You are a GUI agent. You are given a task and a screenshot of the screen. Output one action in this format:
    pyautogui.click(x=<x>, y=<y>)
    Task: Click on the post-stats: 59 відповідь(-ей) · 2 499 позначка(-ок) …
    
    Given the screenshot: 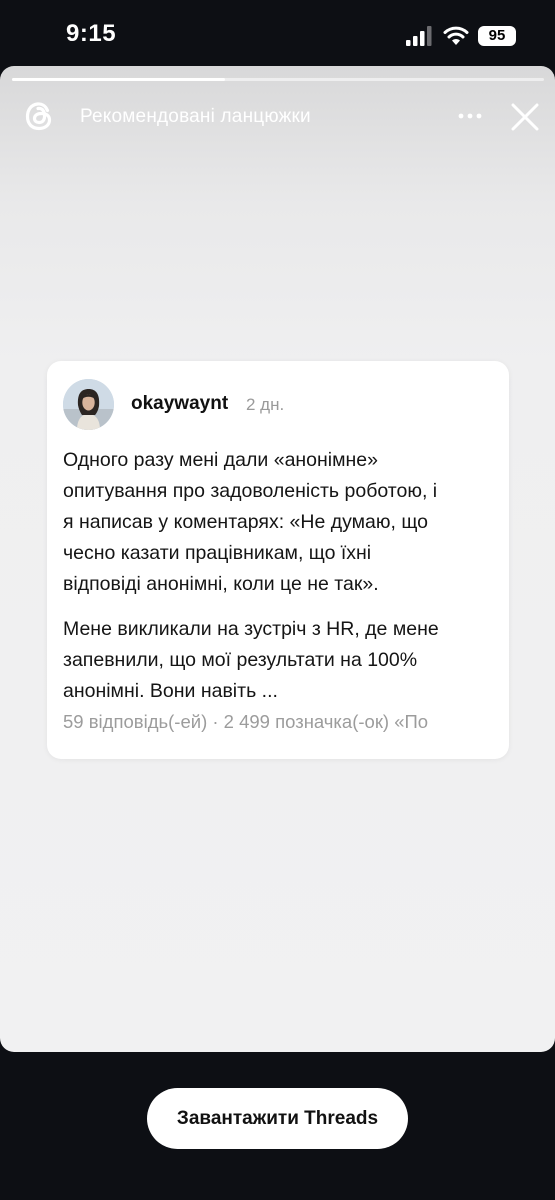 What is the action you would take?
    pyautogui.click(x=246, y=721)
    